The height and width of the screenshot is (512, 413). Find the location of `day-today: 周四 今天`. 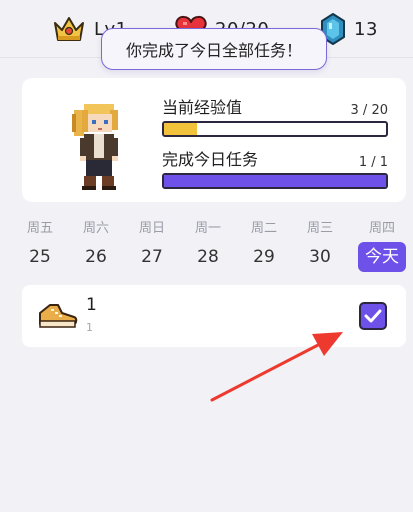

day-today: 周四 今天 is located at coordinates (382, 247).